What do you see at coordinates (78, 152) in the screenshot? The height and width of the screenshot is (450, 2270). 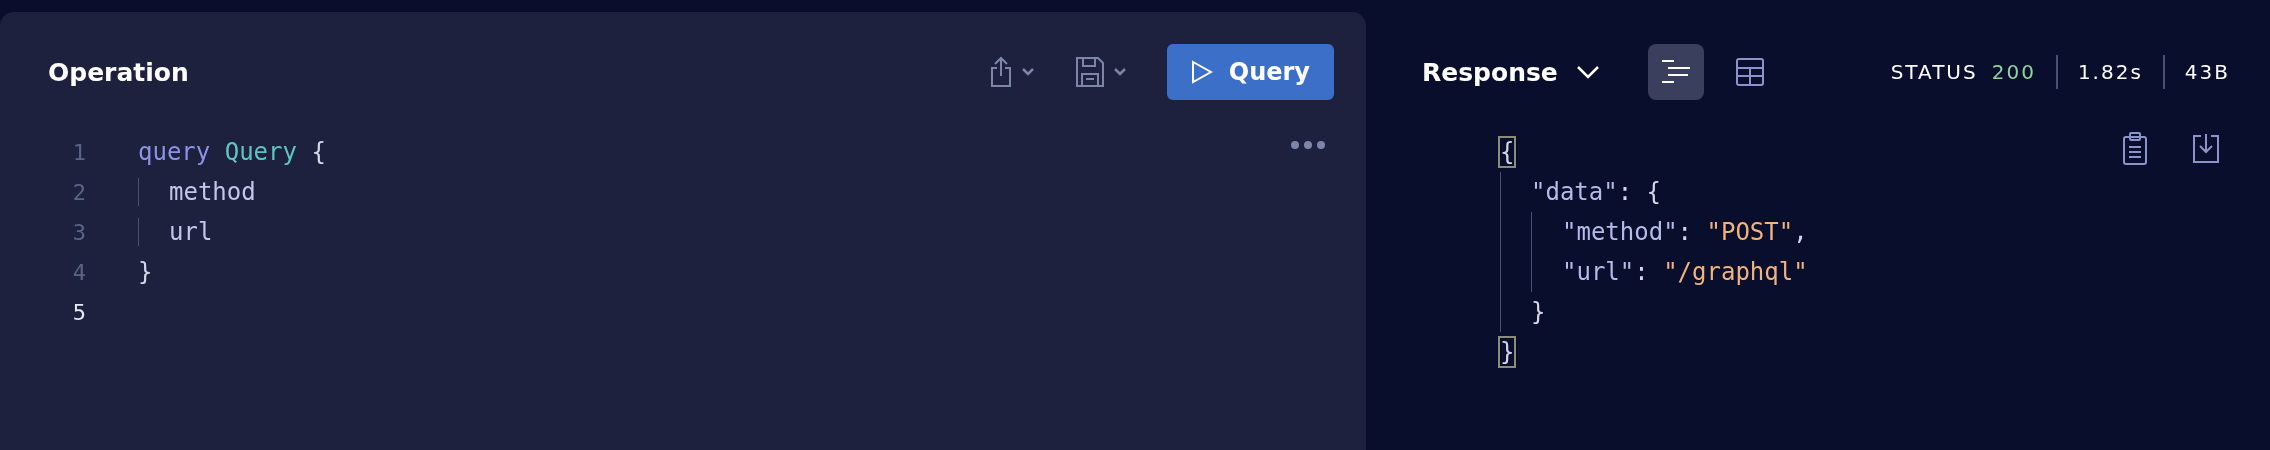 I see `line-number: 1` at bounding box center [78, 152].